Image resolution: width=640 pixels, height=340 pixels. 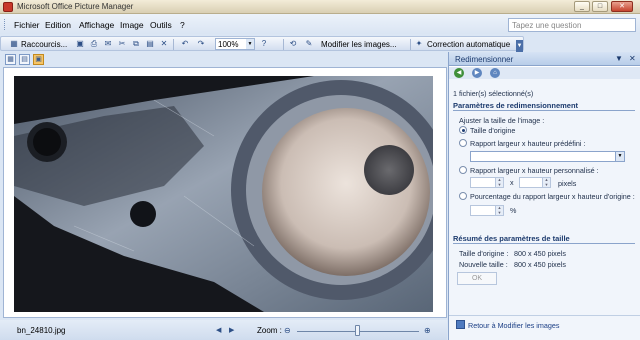 What do you see at coordinates (544, 315) in the screenshot?
I see `link-divider` at bounding box center [544, 315].